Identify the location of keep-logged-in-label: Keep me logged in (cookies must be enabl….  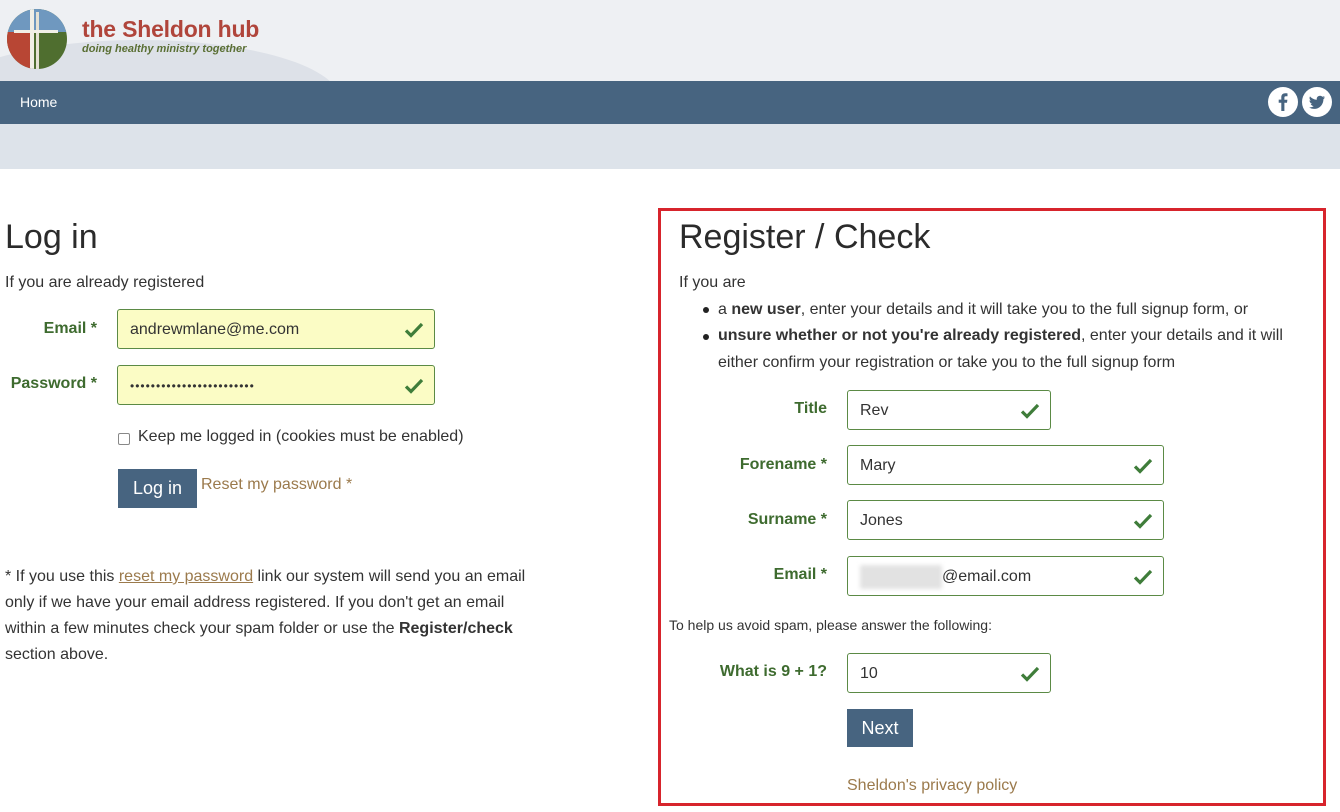
(301, 437).